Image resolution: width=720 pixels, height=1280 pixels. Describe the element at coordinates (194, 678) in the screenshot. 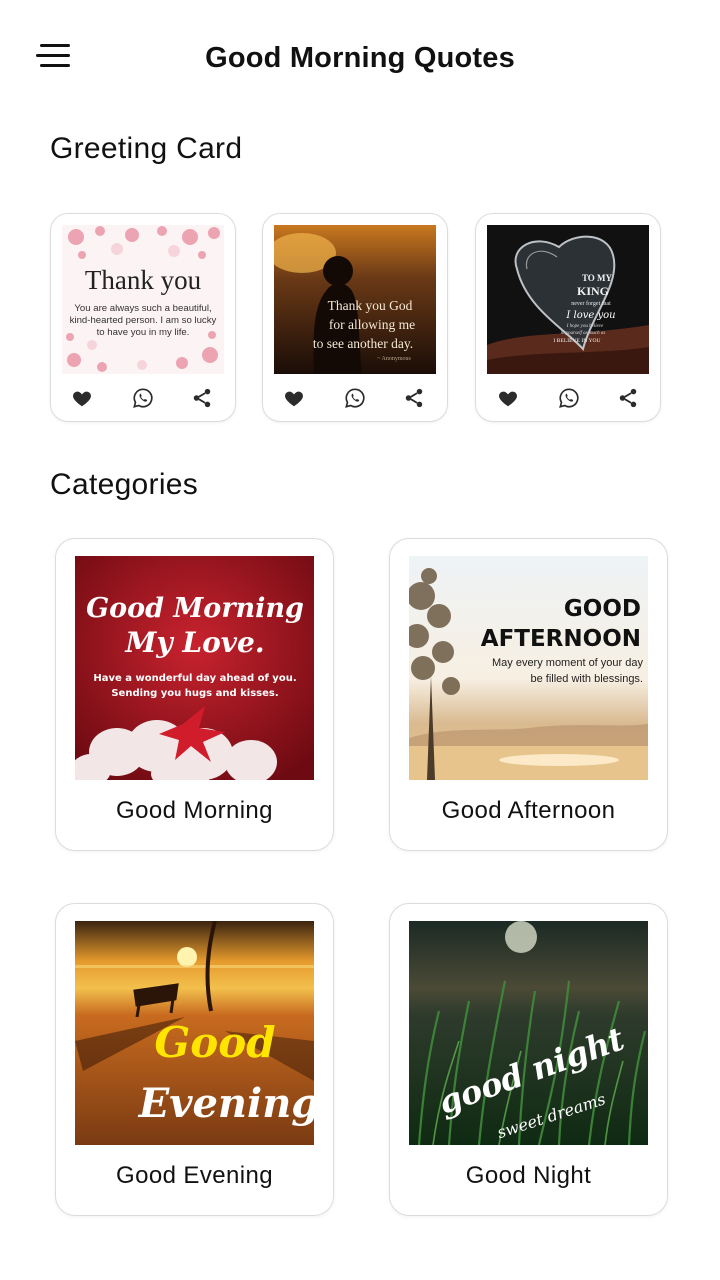

I see `svg-text:Have a wonderful day ahead of: Have a wonderful day ahead of you.` at that location.